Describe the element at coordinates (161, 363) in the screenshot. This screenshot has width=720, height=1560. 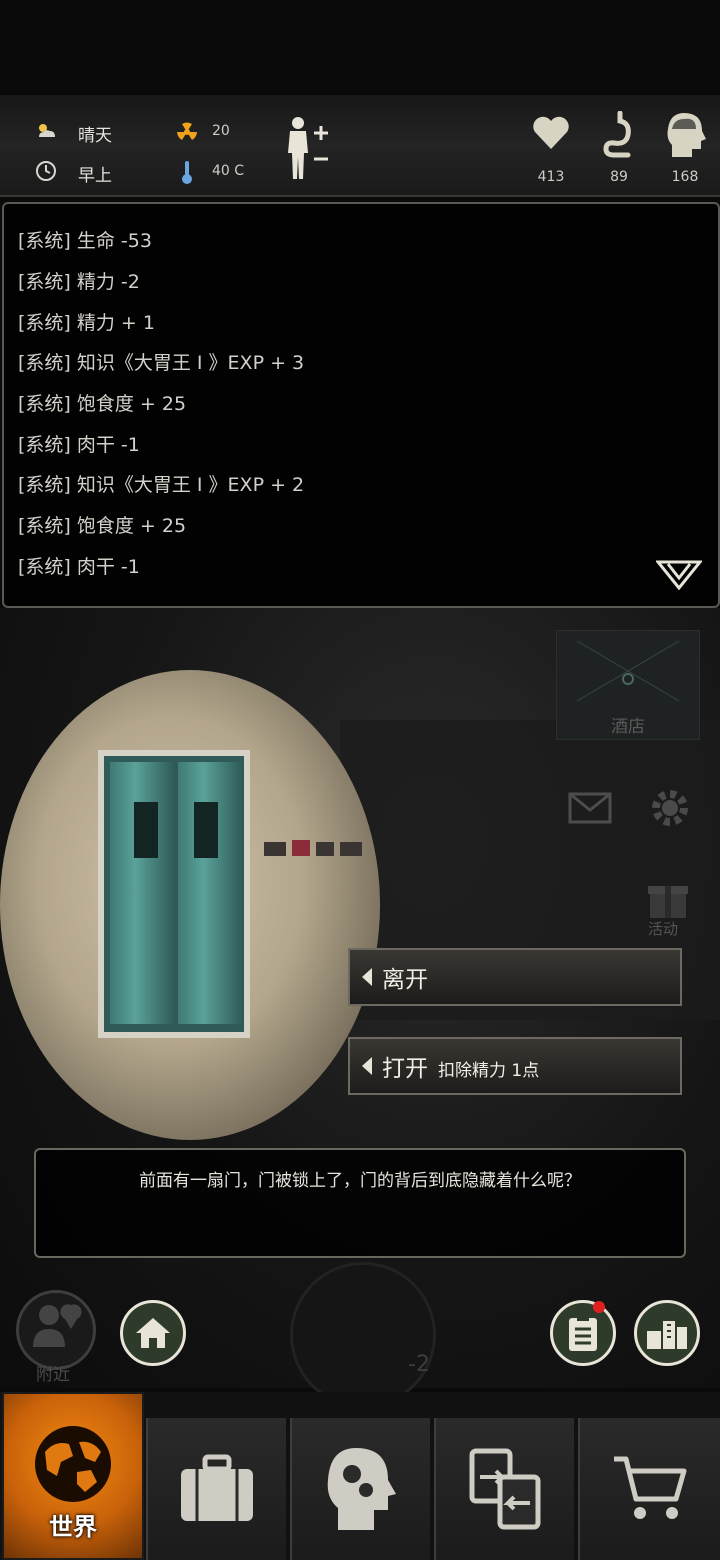
I see `log-line: [系统] 知识《大胃王 I 》EXP + 3` at that location.